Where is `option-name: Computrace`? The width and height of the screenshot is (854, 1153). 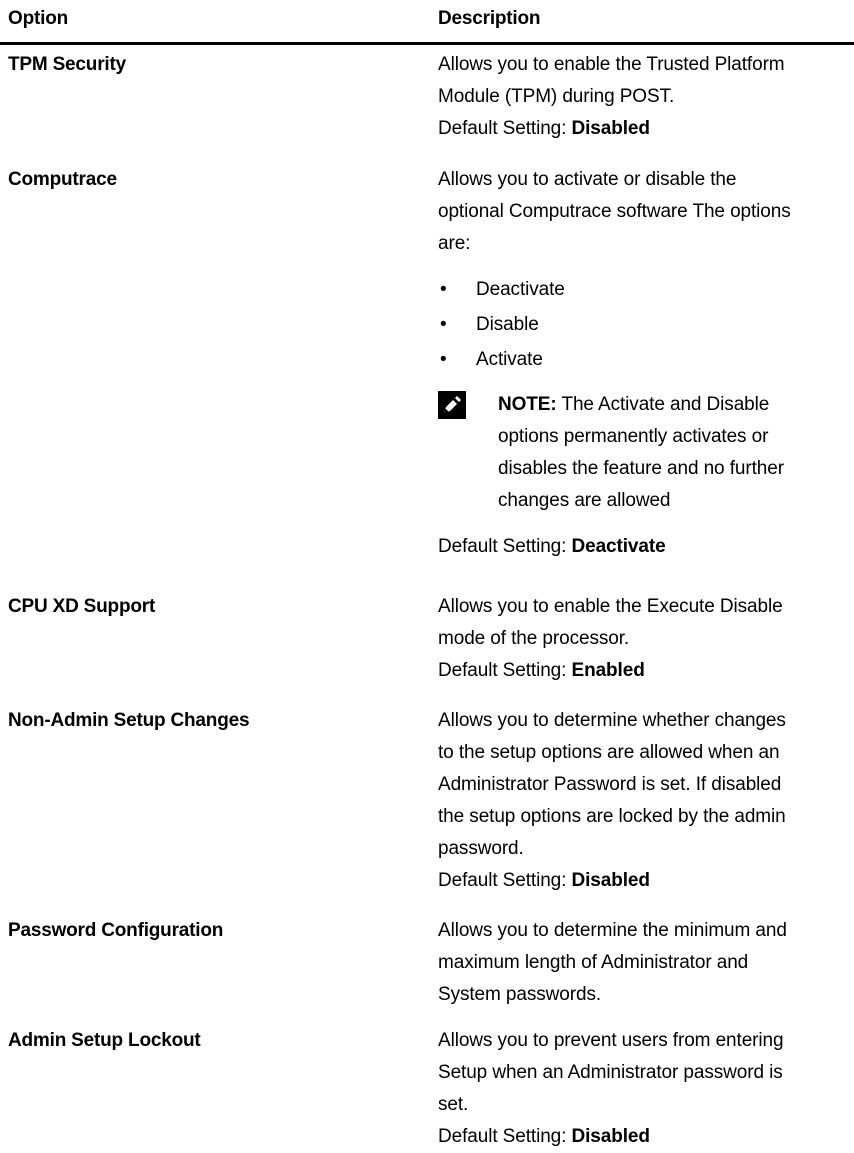 option-name: Computrace is located at coordinates (62, 179).